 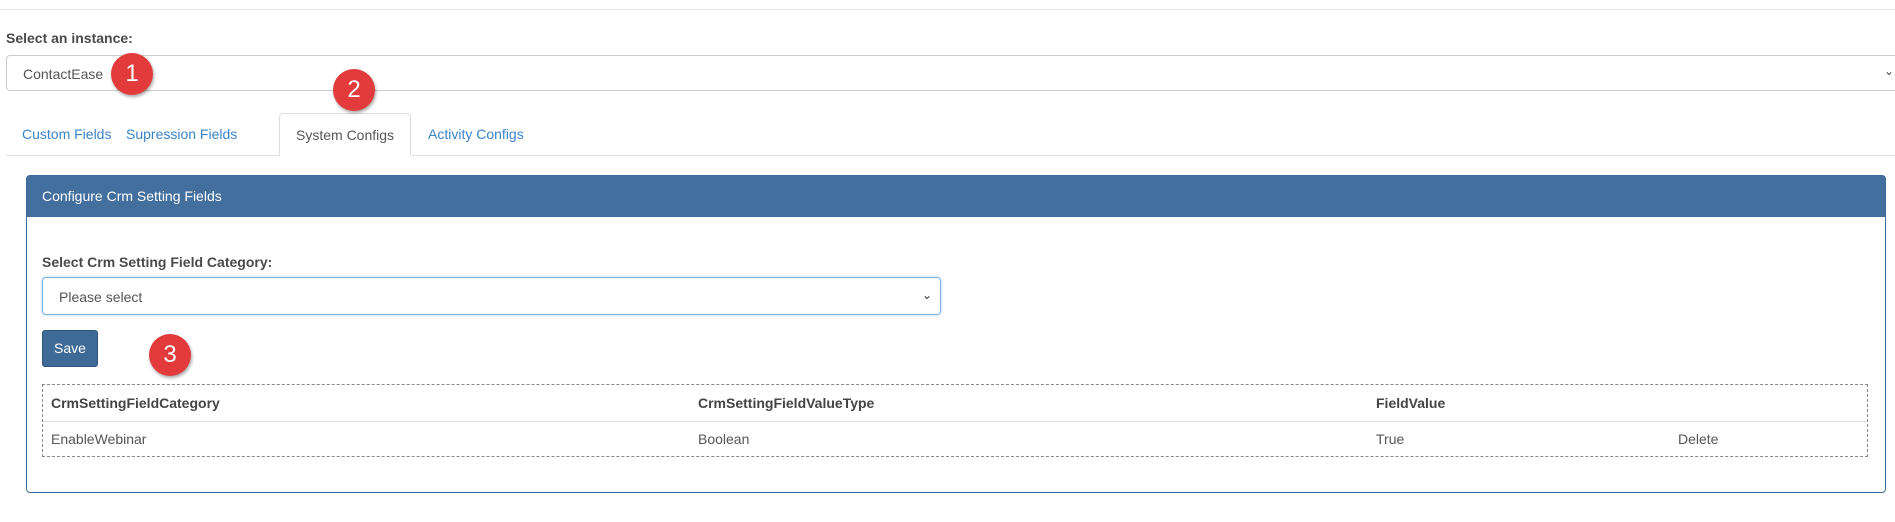 I want to click on annotation-marker-2: 2, so click(x=354, y=90).